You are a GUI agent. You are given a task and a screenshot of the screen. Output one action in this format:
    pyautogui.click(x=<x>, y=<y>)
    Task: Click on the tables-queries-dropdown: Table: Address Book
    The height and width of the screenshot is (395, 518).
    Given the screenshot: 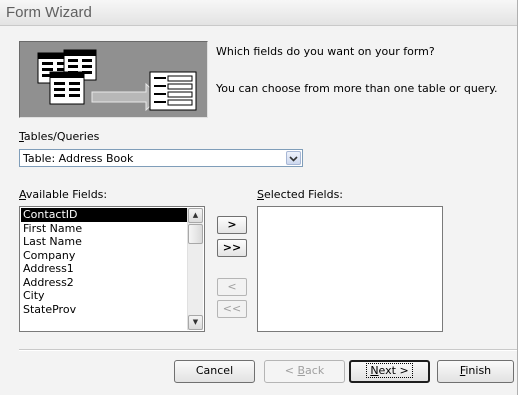 What is the action you would take?
    pyautogui.click(x=161, y=158)
    